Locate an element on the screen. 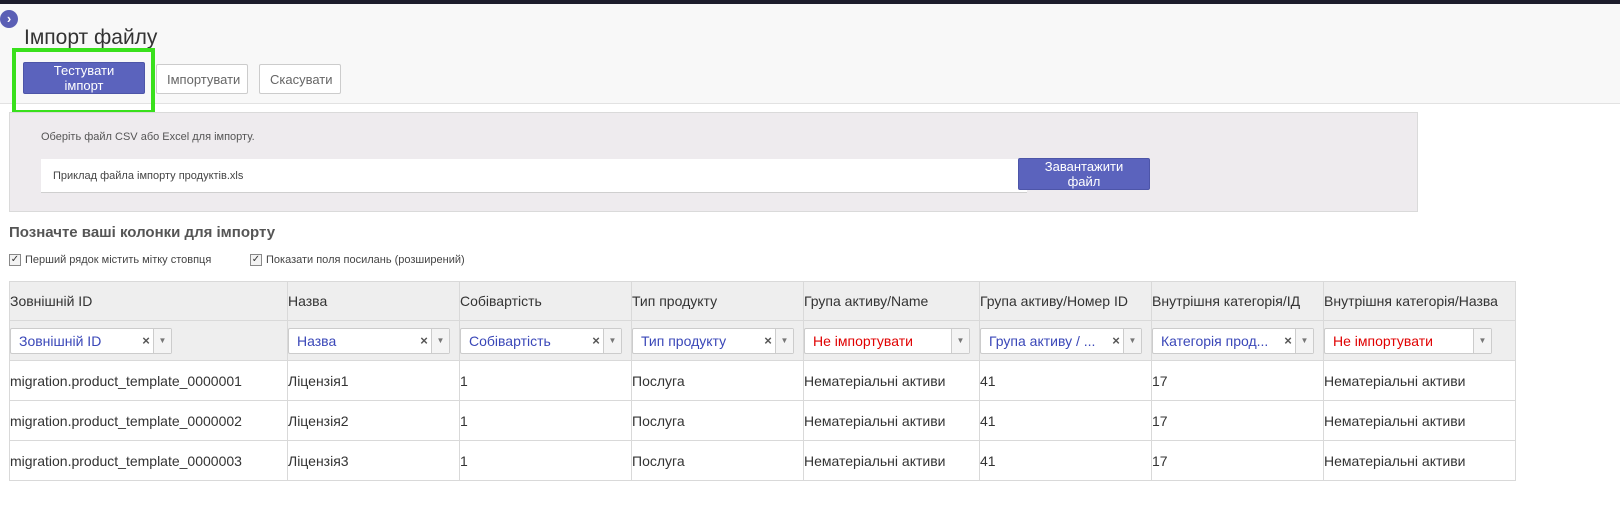 Image resolution: width=1620 pixels, height=518 pixels. advanced-fields-label: Показати поля посилань (розширений) is located at coordinates (365, 260).